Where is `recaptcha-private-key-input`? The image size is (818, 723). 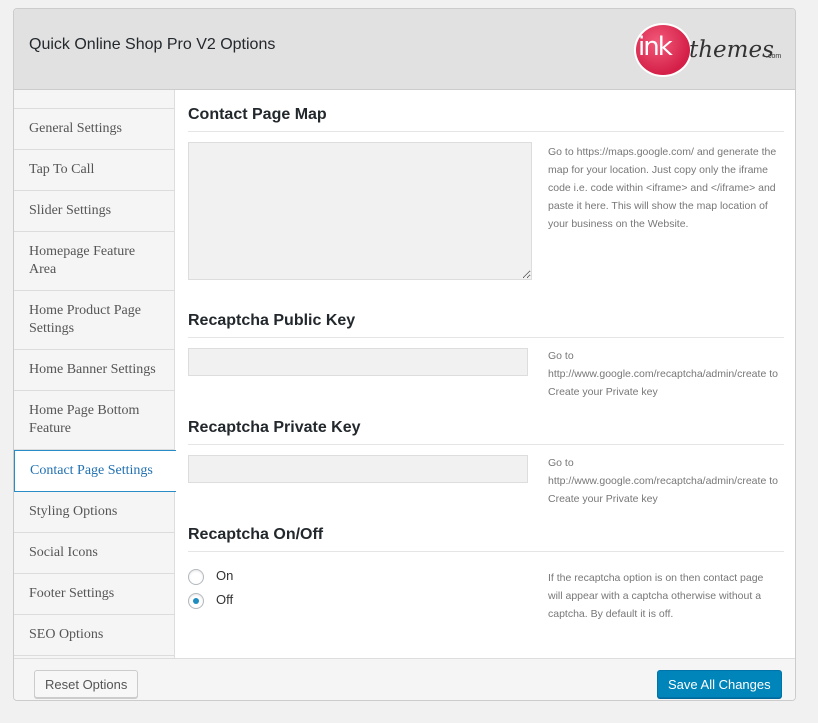
recaptcha-private-key-input is located at coordinates (358, 469).